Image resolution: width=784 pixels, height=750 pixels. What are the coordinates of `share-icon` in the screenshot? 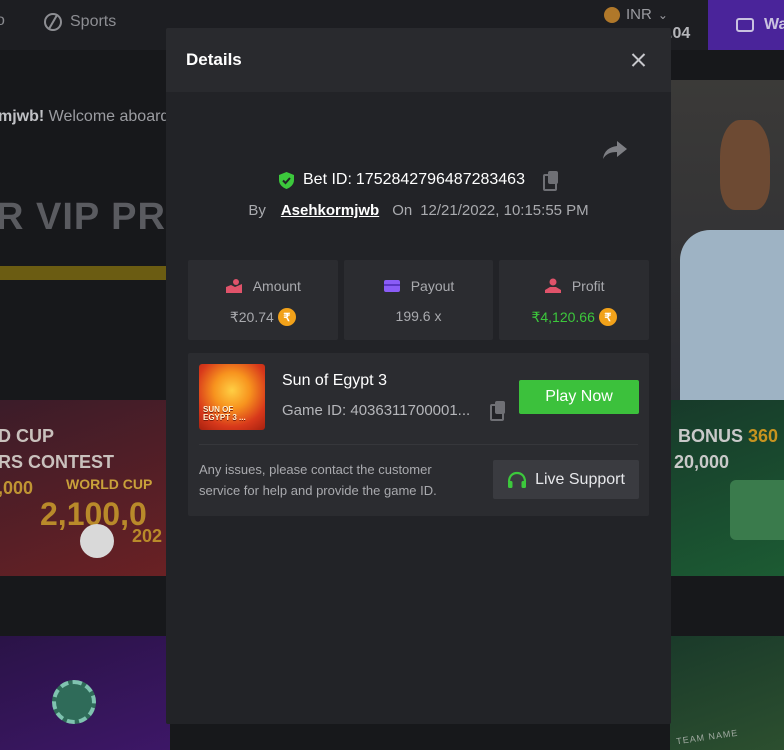 It's located at (615, 150).